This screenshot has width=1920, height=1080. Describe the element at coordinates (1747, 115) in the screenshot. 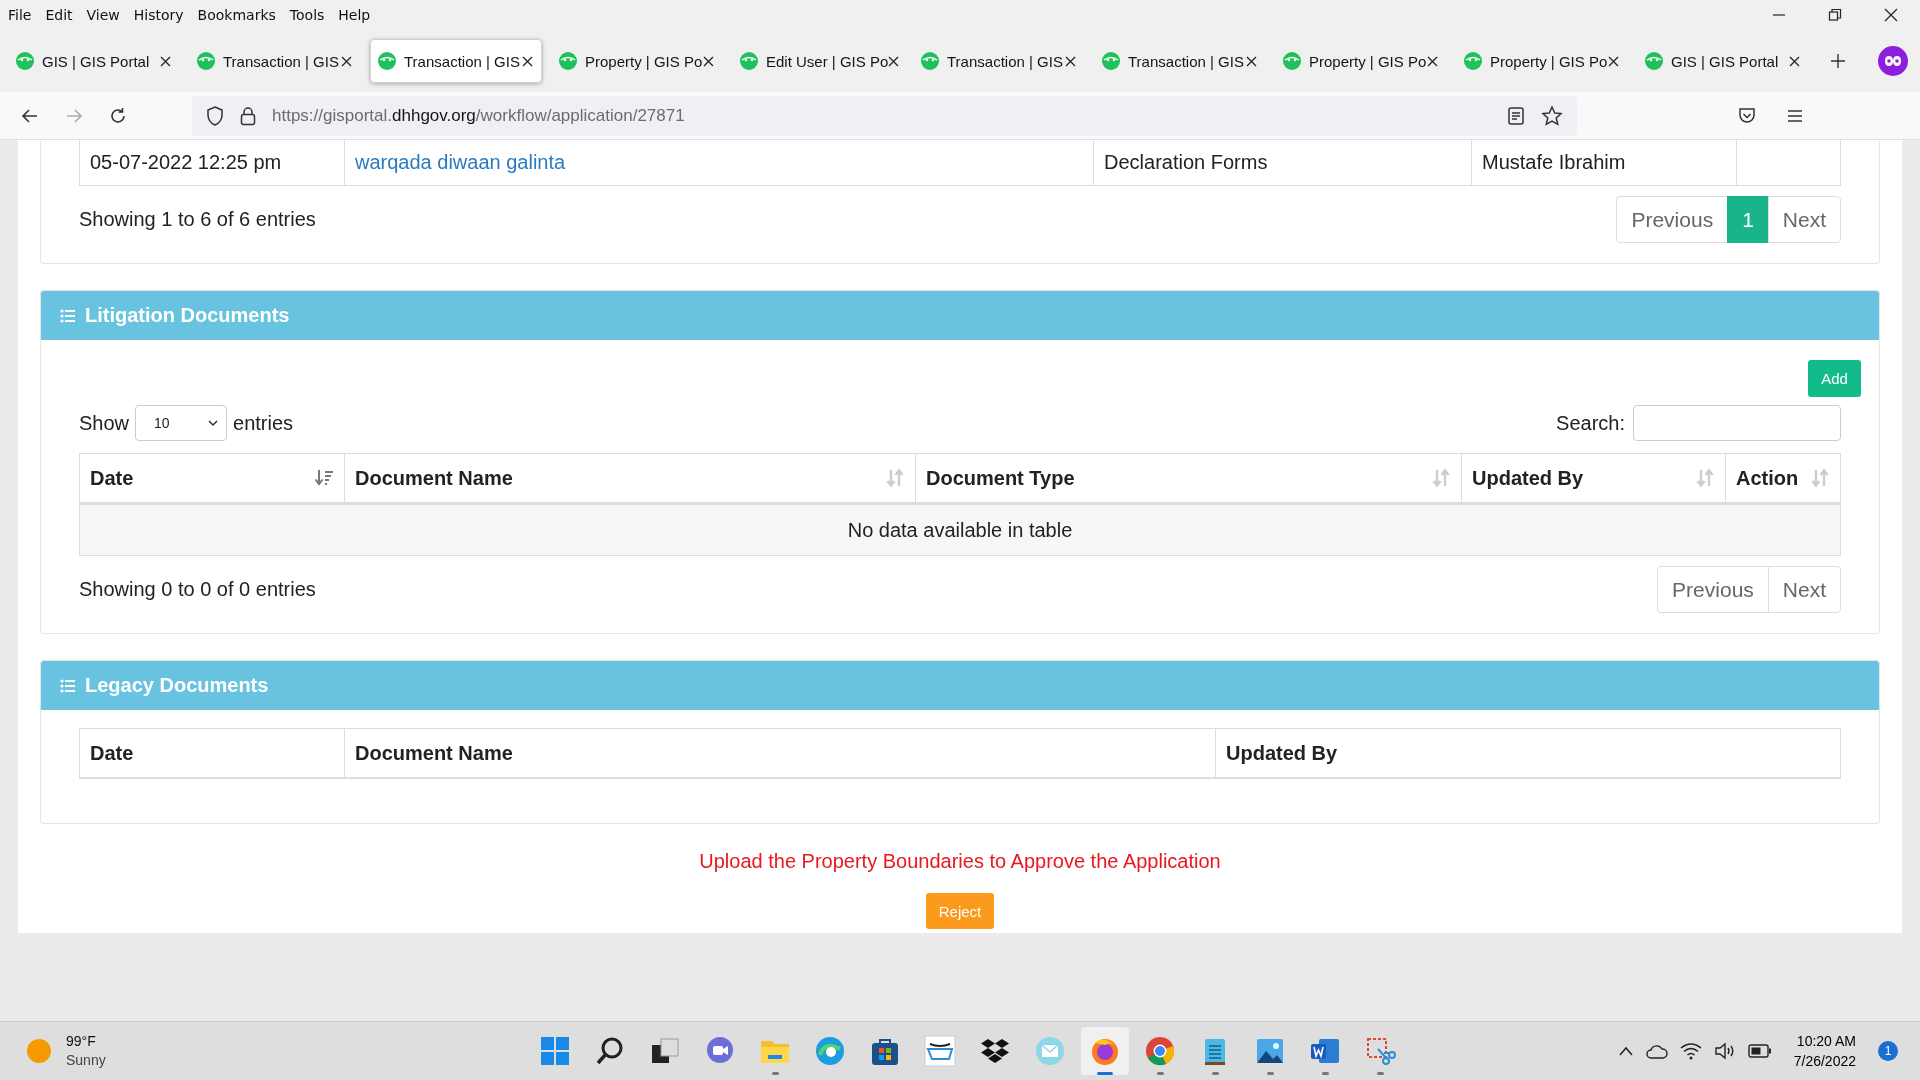

I see `pocket-icon` at that location.